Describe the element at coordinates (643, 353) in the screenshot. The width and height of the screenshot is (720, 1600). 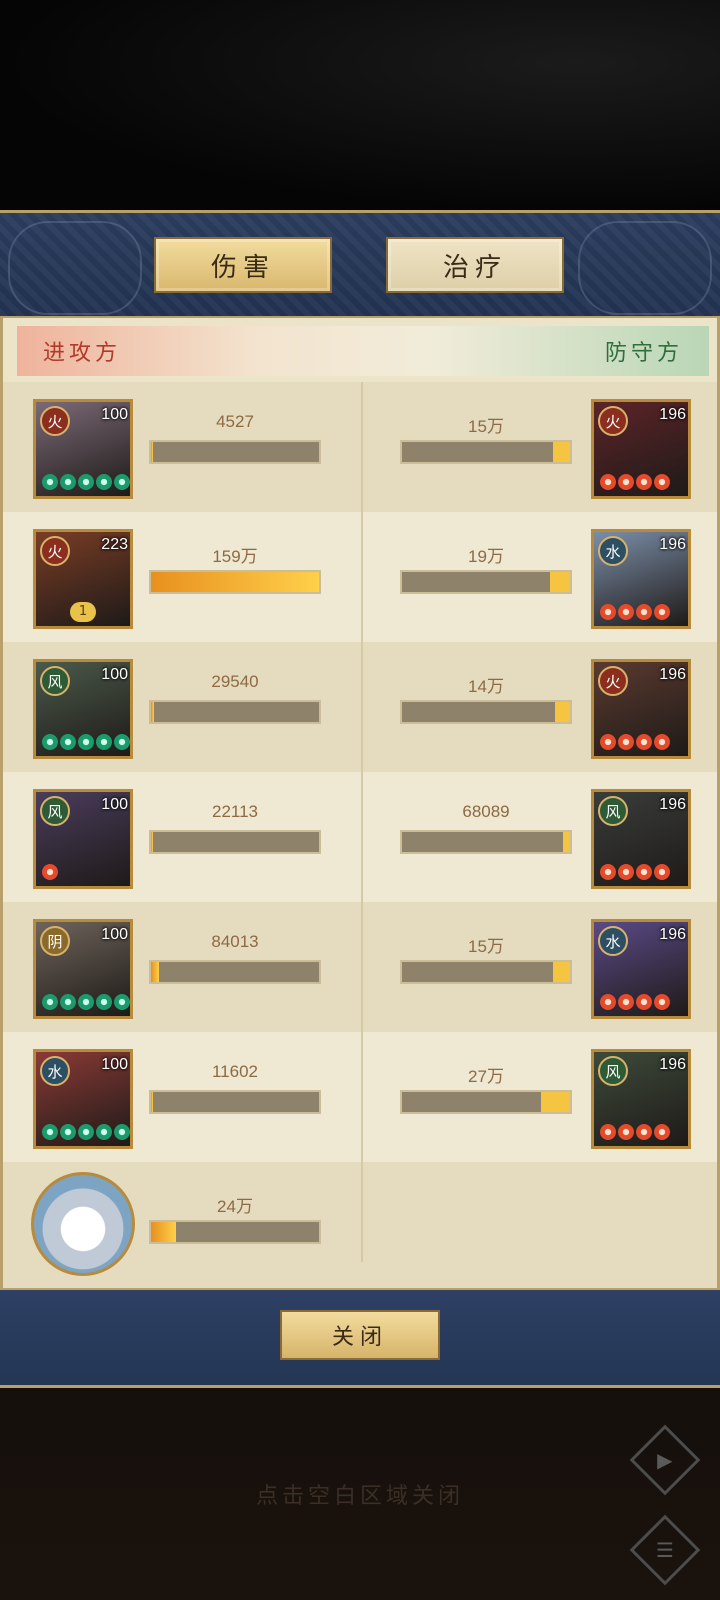
I see `defense-side-label: 防守方` at that location.